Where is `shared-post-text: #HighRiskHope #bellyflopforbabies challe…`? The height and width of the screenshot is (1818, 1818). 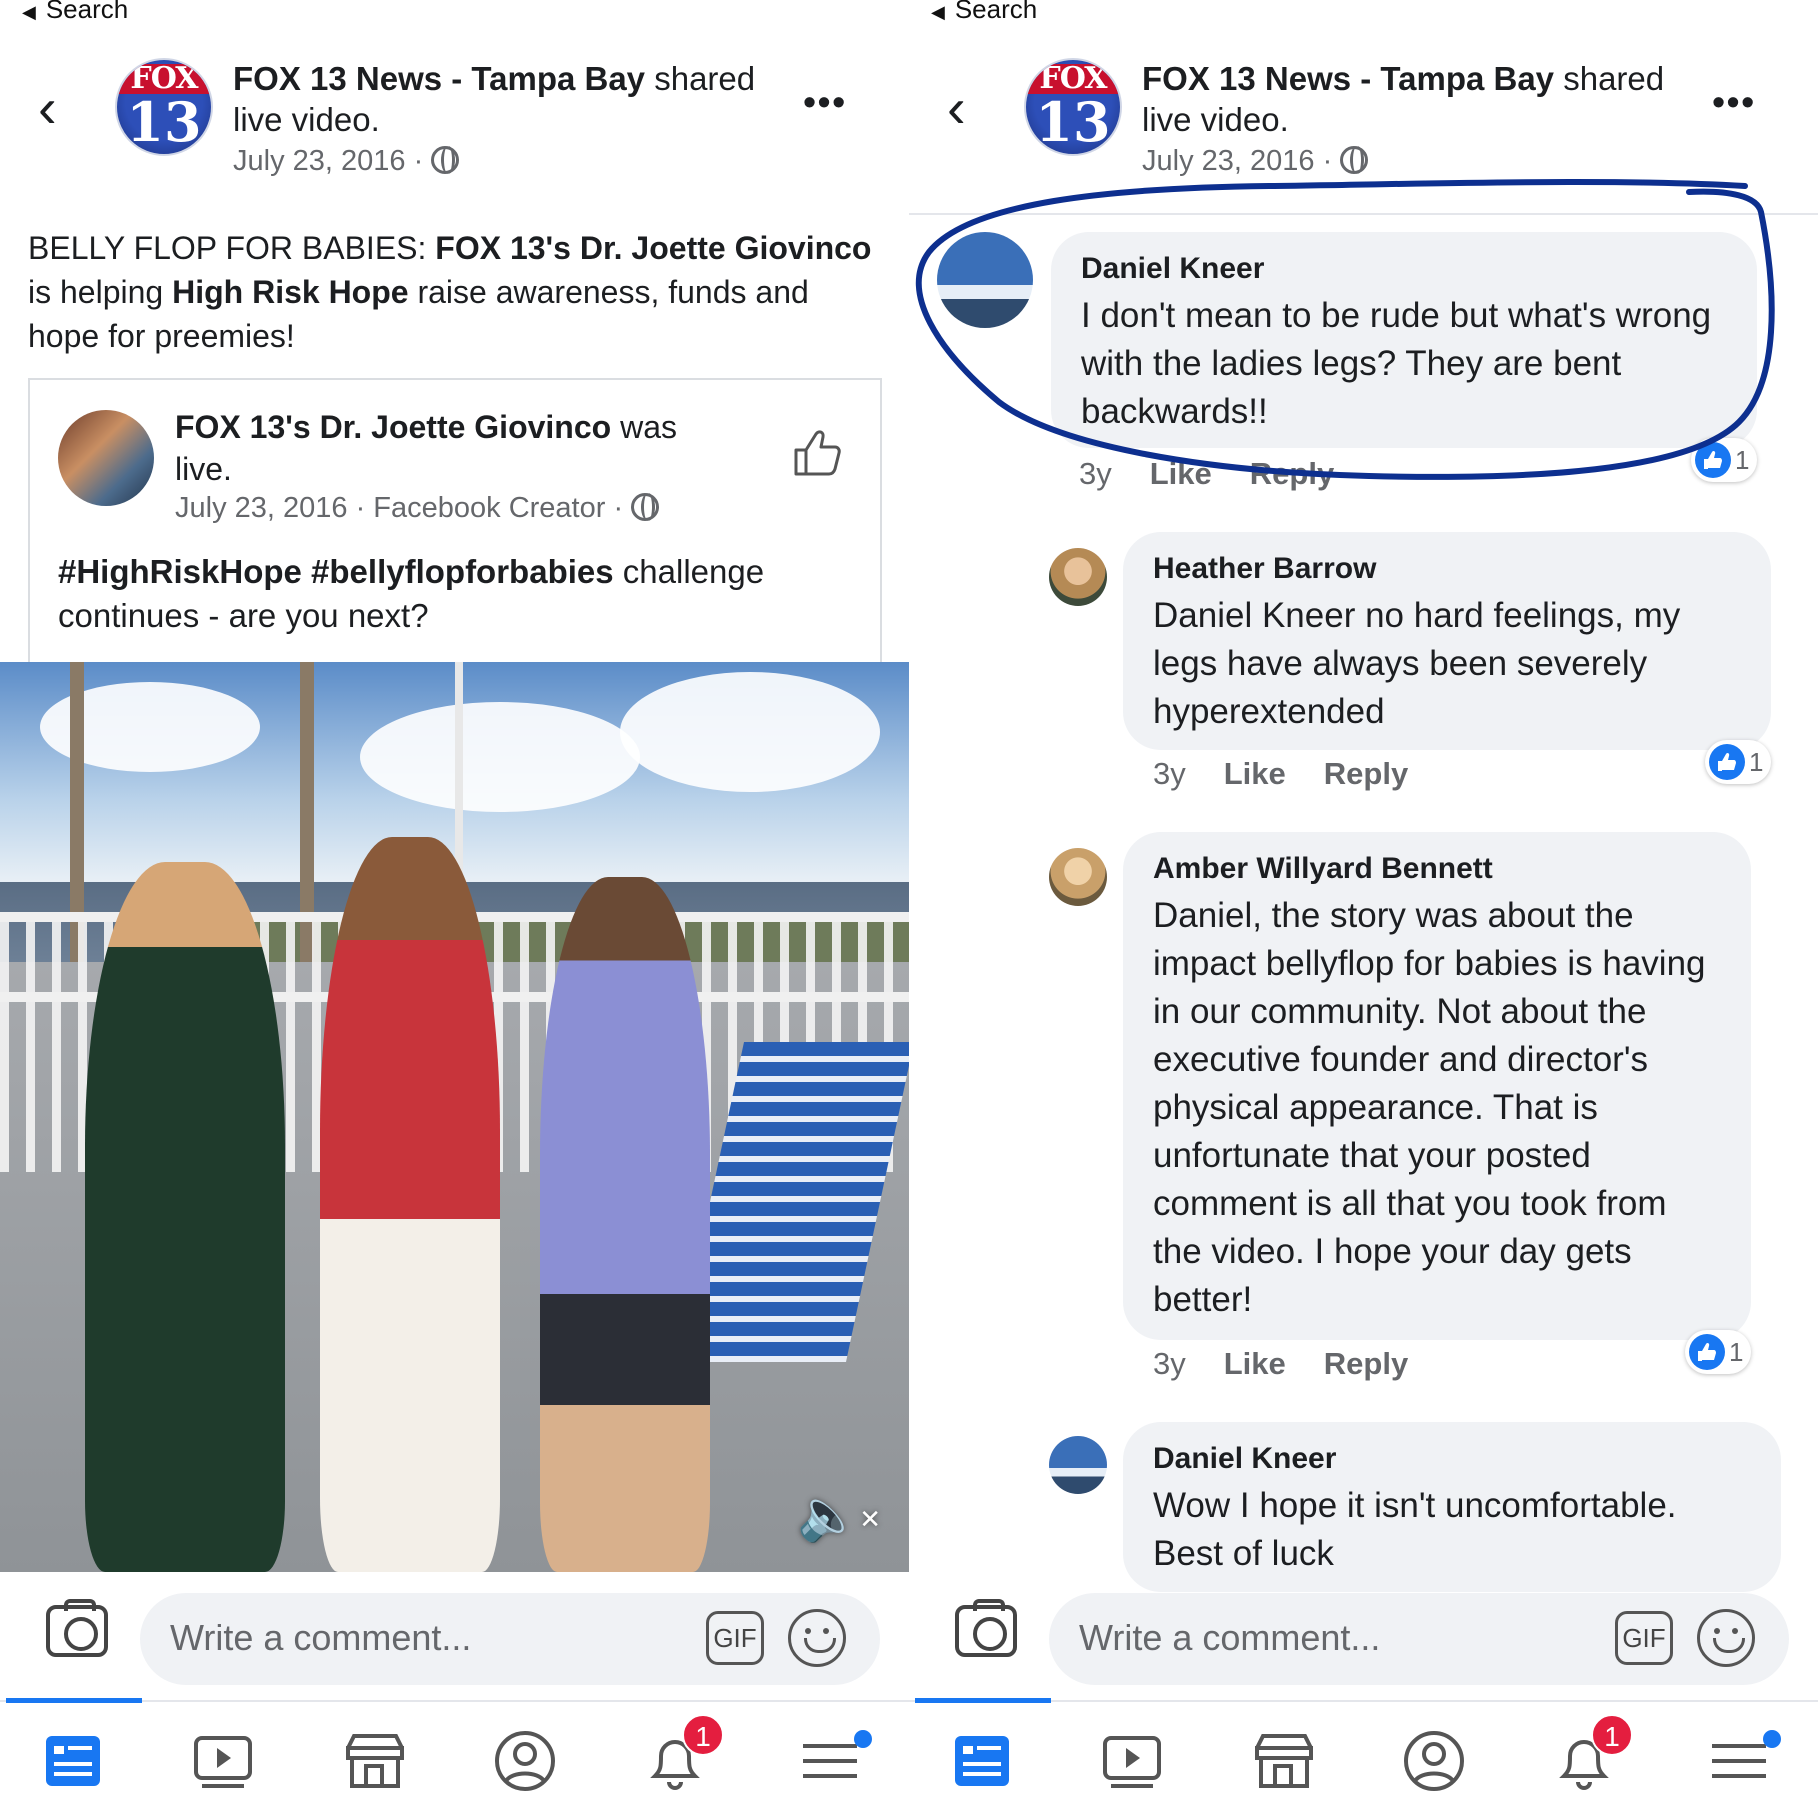
shared-post-text: #HighRiskHope #bellyflopforbabies challe… is located at coordinates (411, 593).